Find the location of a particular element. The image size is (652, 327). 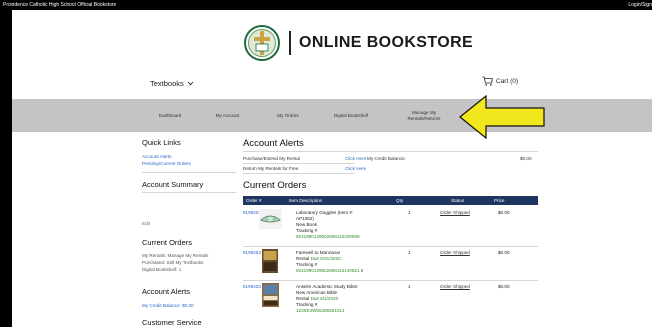

cross-emblem-icon is located at coordinates (262, 43).